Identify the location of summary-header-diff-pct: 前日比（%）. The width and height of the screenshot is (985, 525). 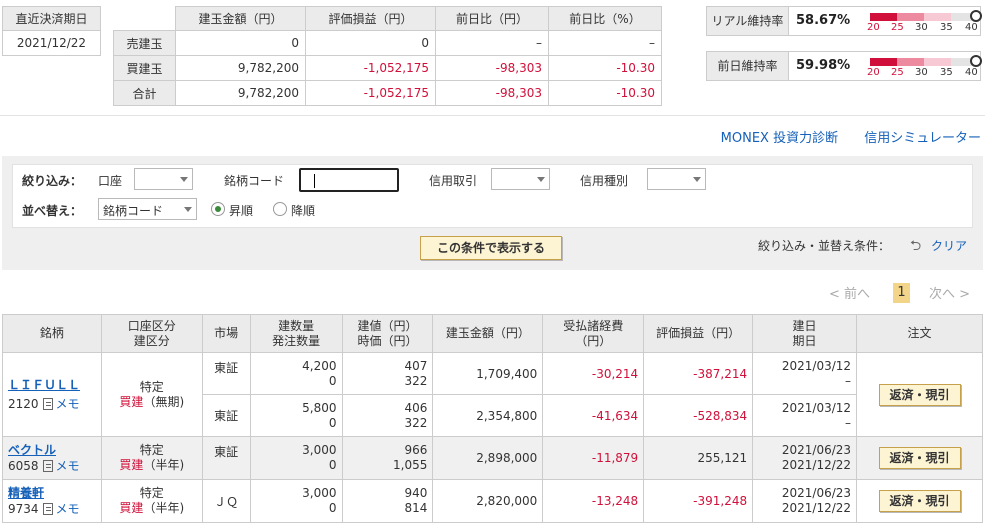
(605, 18).